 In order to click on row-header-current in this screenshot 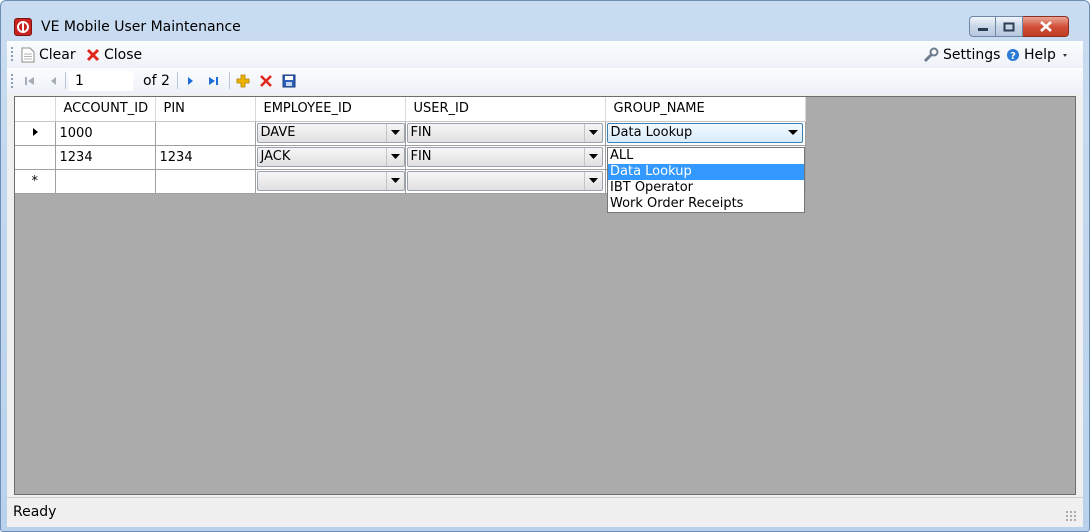, I will do `click(35, 133)`.